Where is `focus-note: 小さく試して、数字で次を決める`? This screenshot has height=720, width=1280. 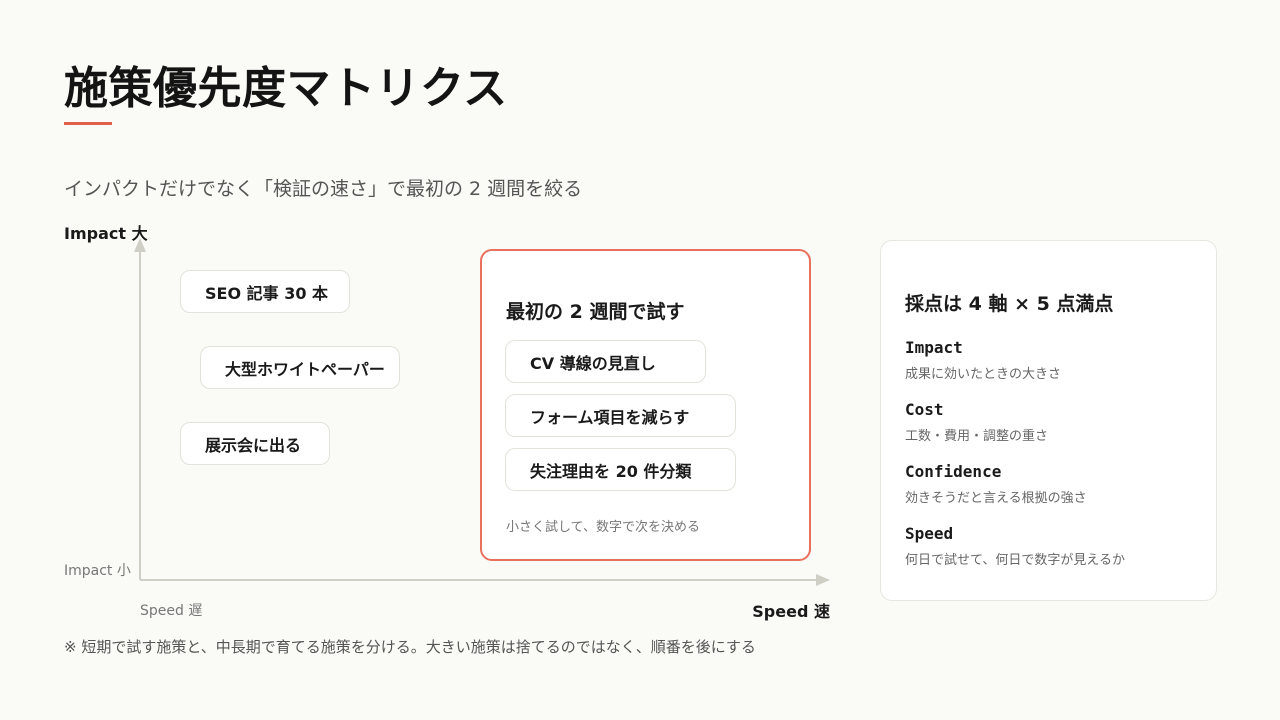 focus-note: 小さく試して、数字で次を決める is located at coordinates (603, 527).